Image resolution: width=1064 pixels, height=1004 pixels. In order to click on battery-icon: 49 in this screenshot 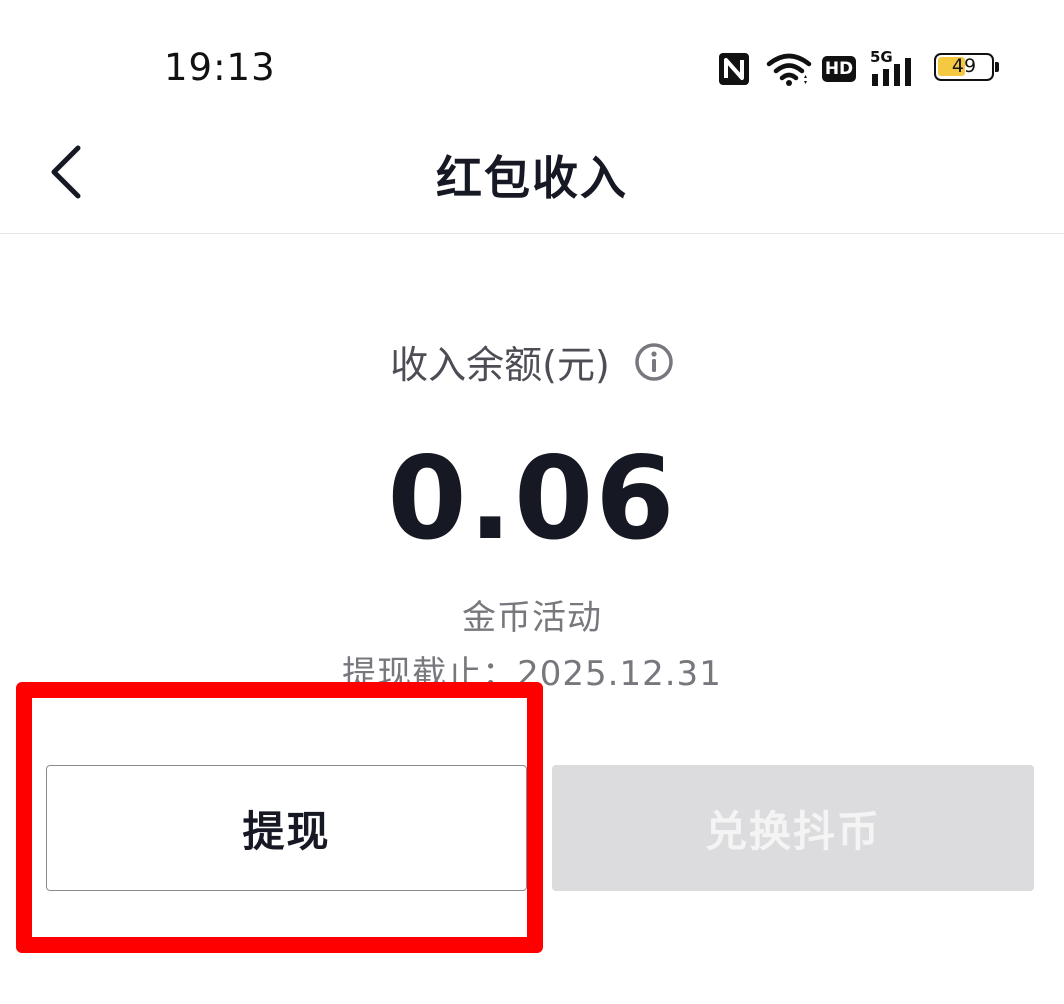, I will do `click(967, 68)`.